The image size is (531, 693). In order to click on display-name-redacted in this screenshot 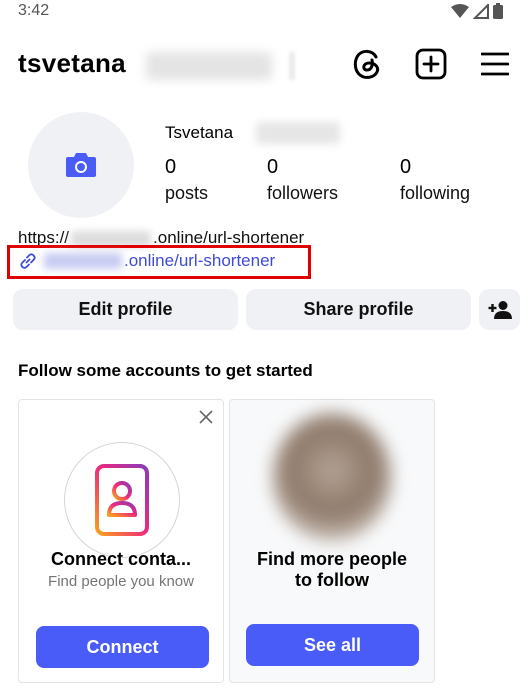, I will do `click(298, 133)`.